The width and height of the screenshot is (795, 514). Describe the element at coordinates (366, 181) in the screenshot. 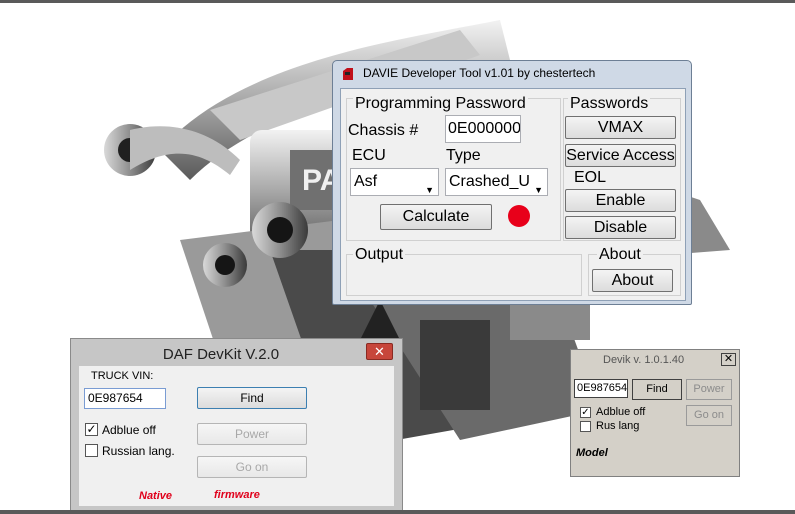

I see `ecu-select-value: Asf` at that location.